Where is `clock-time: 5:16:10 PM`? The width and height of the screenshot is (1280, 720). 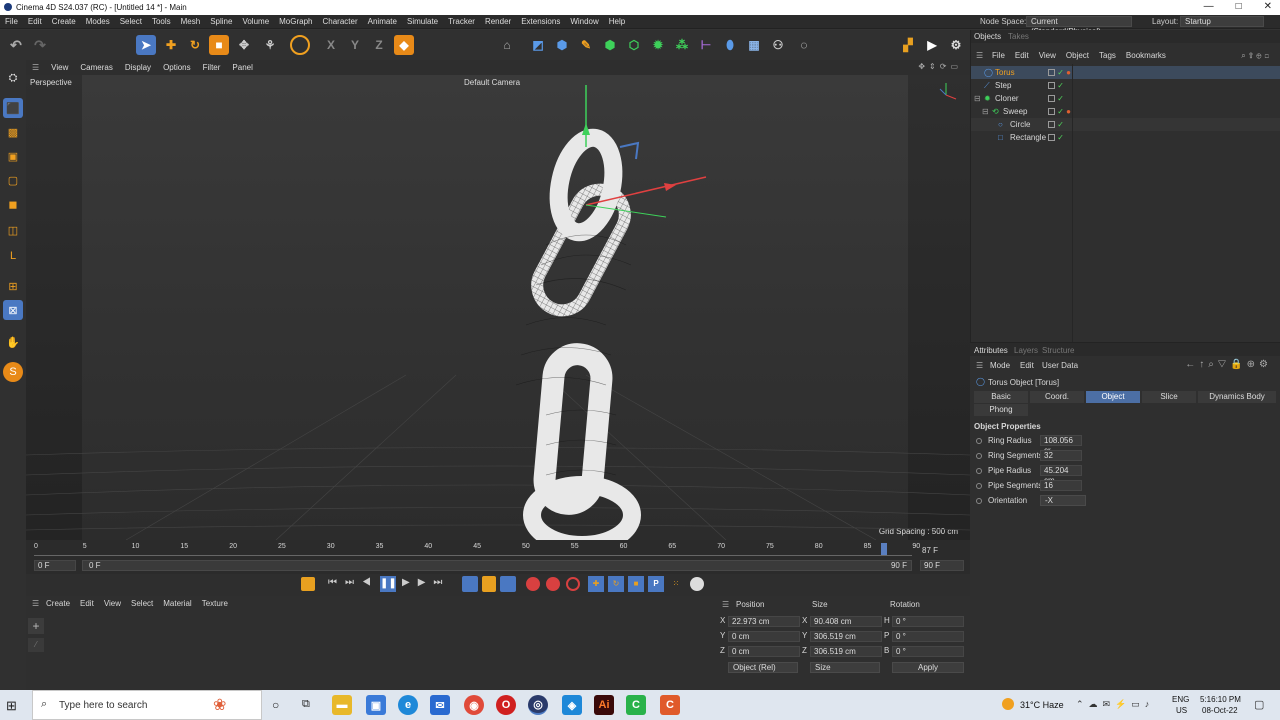
clock-time: 5:16:10 PM is located at coordinates (1220, 699).